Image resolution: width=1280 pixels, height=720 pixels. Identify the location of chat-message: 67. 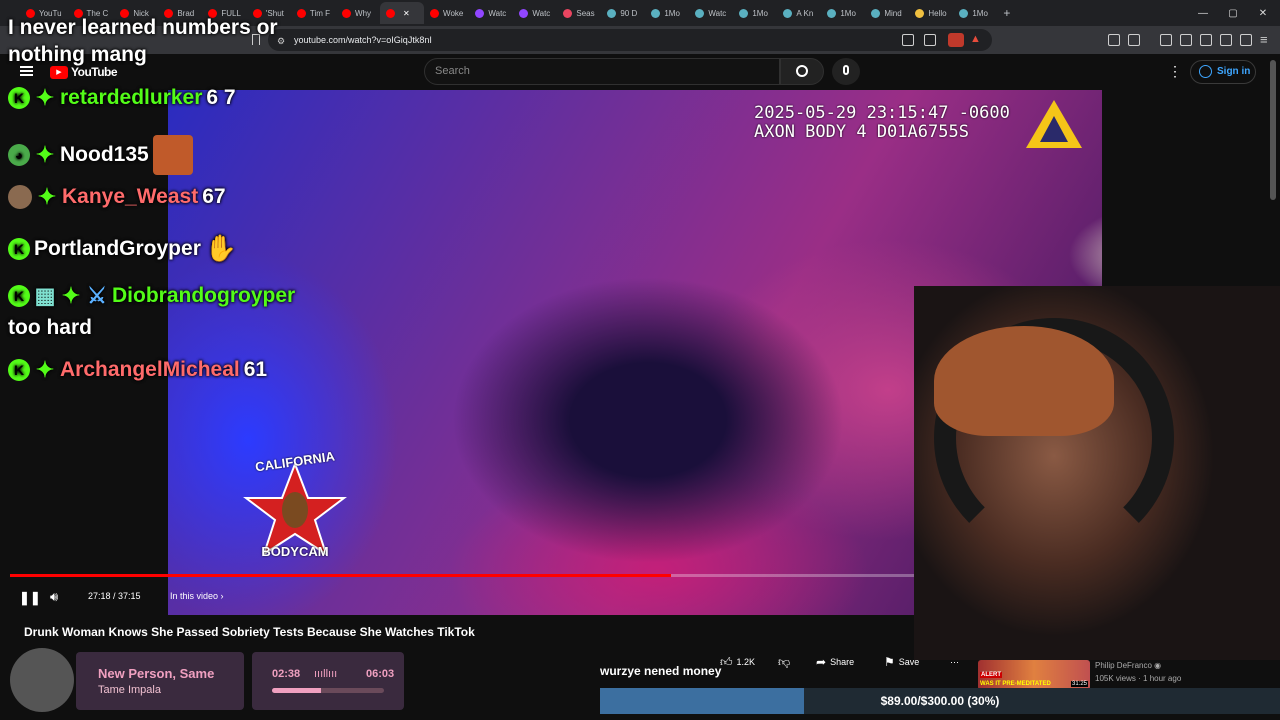
(214, 196).